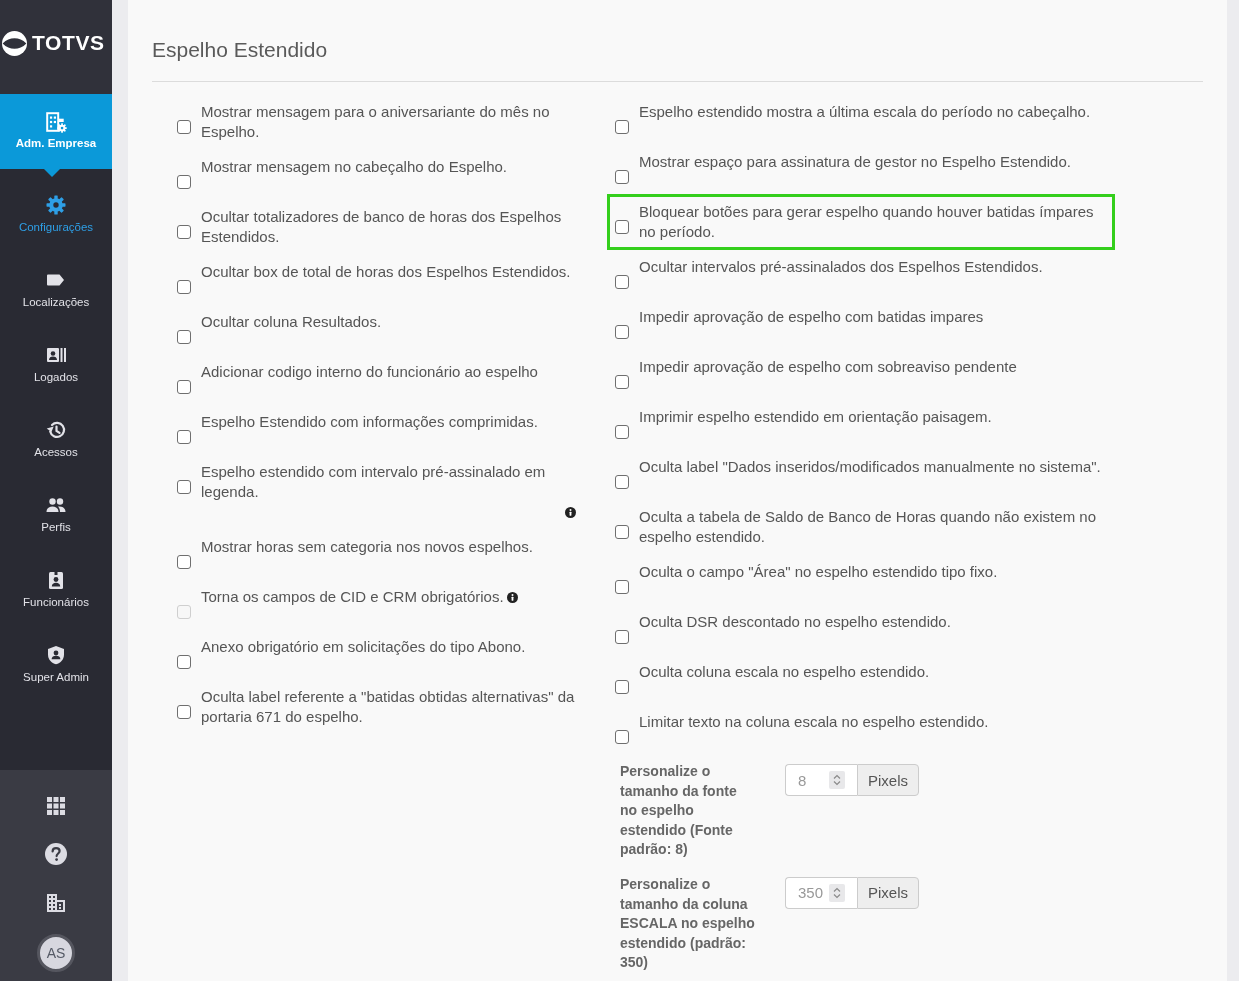 Image resolution: width=1239 pixels, height=981 pixels. I want to click on checkbox-label: Oculta label "Dados inseridos/modificados manualmente no sistema"., so click(870, 466).